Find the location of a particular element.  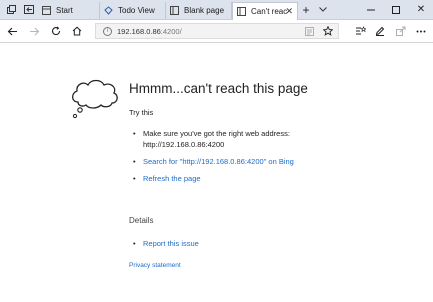

url-path: :4200/ is located at coordinates (171, 31).